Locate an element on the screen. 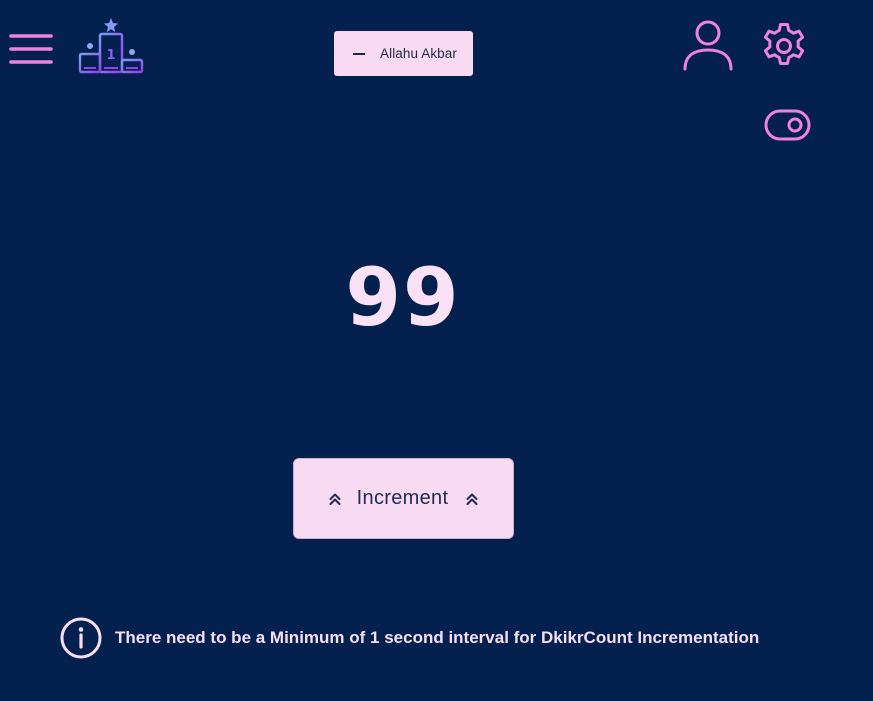 The width and height of the screenshot is (873, 701). settings-button is located at coordinates (784, 46).